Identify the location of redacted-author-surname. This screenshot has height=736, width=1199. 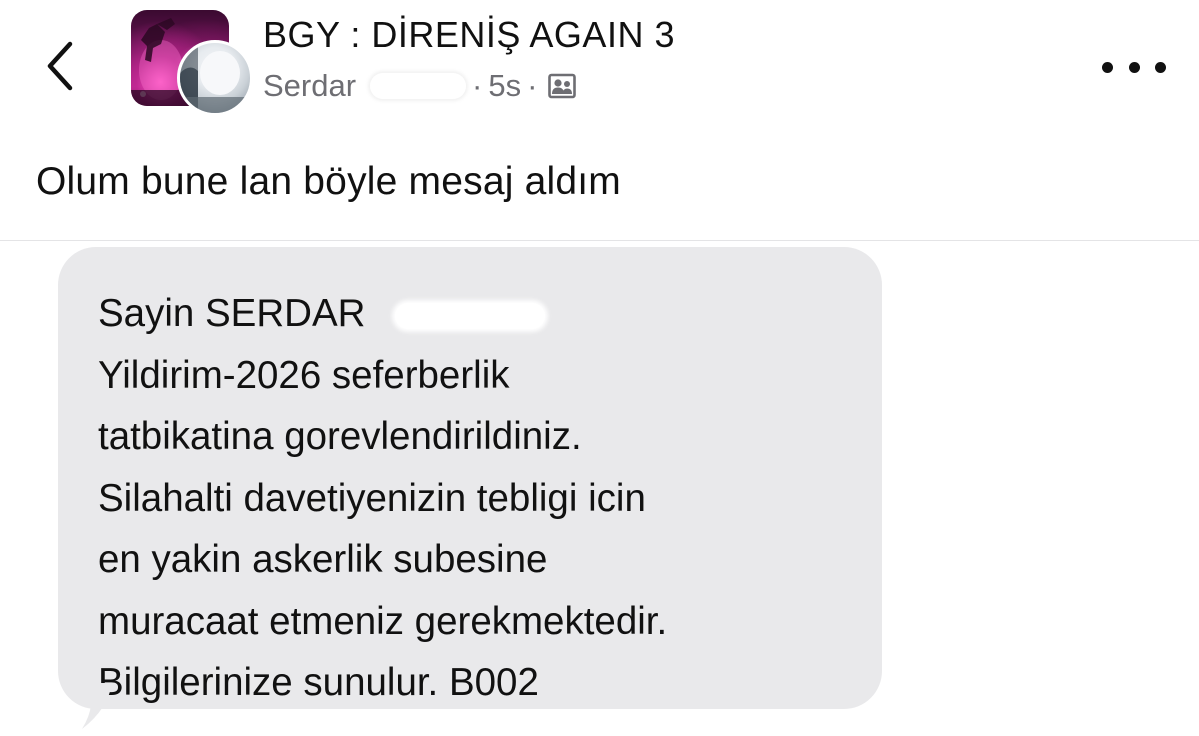
(418, 86).